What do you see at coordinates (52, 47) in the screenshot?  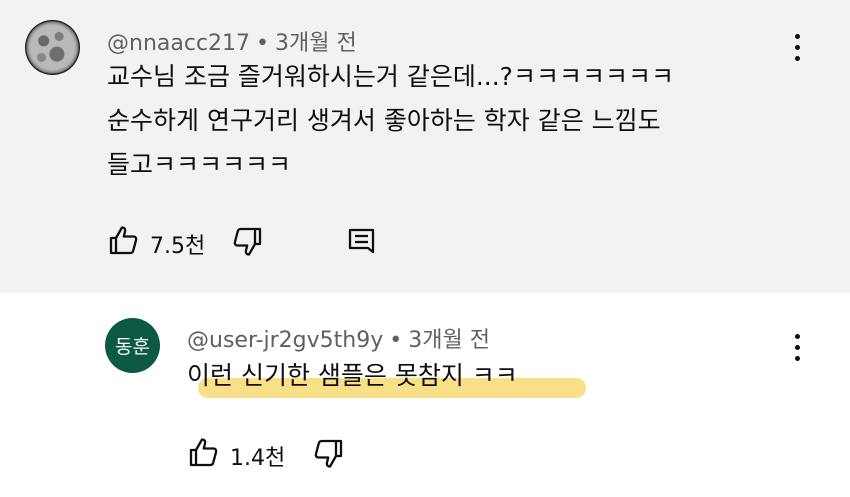 I see `moon-avatar` at bounding box center [52, 47].